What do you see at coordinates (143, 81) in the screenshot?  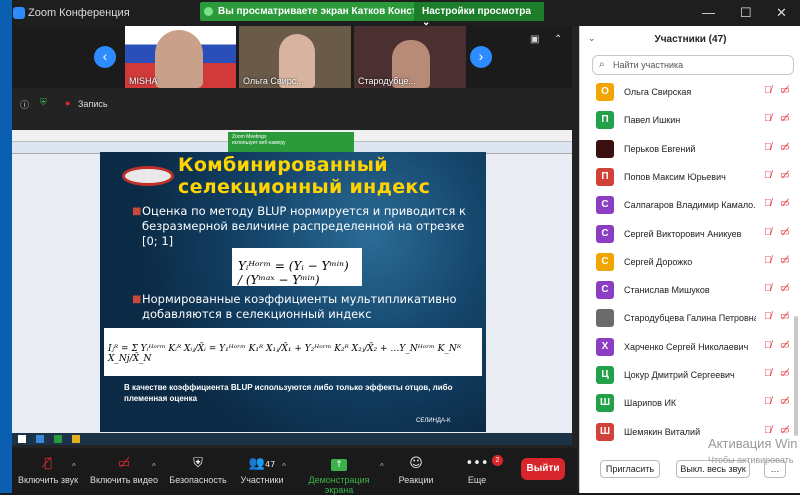 I see `video-tile-name: MISHA` at bounding box center [143, 81].